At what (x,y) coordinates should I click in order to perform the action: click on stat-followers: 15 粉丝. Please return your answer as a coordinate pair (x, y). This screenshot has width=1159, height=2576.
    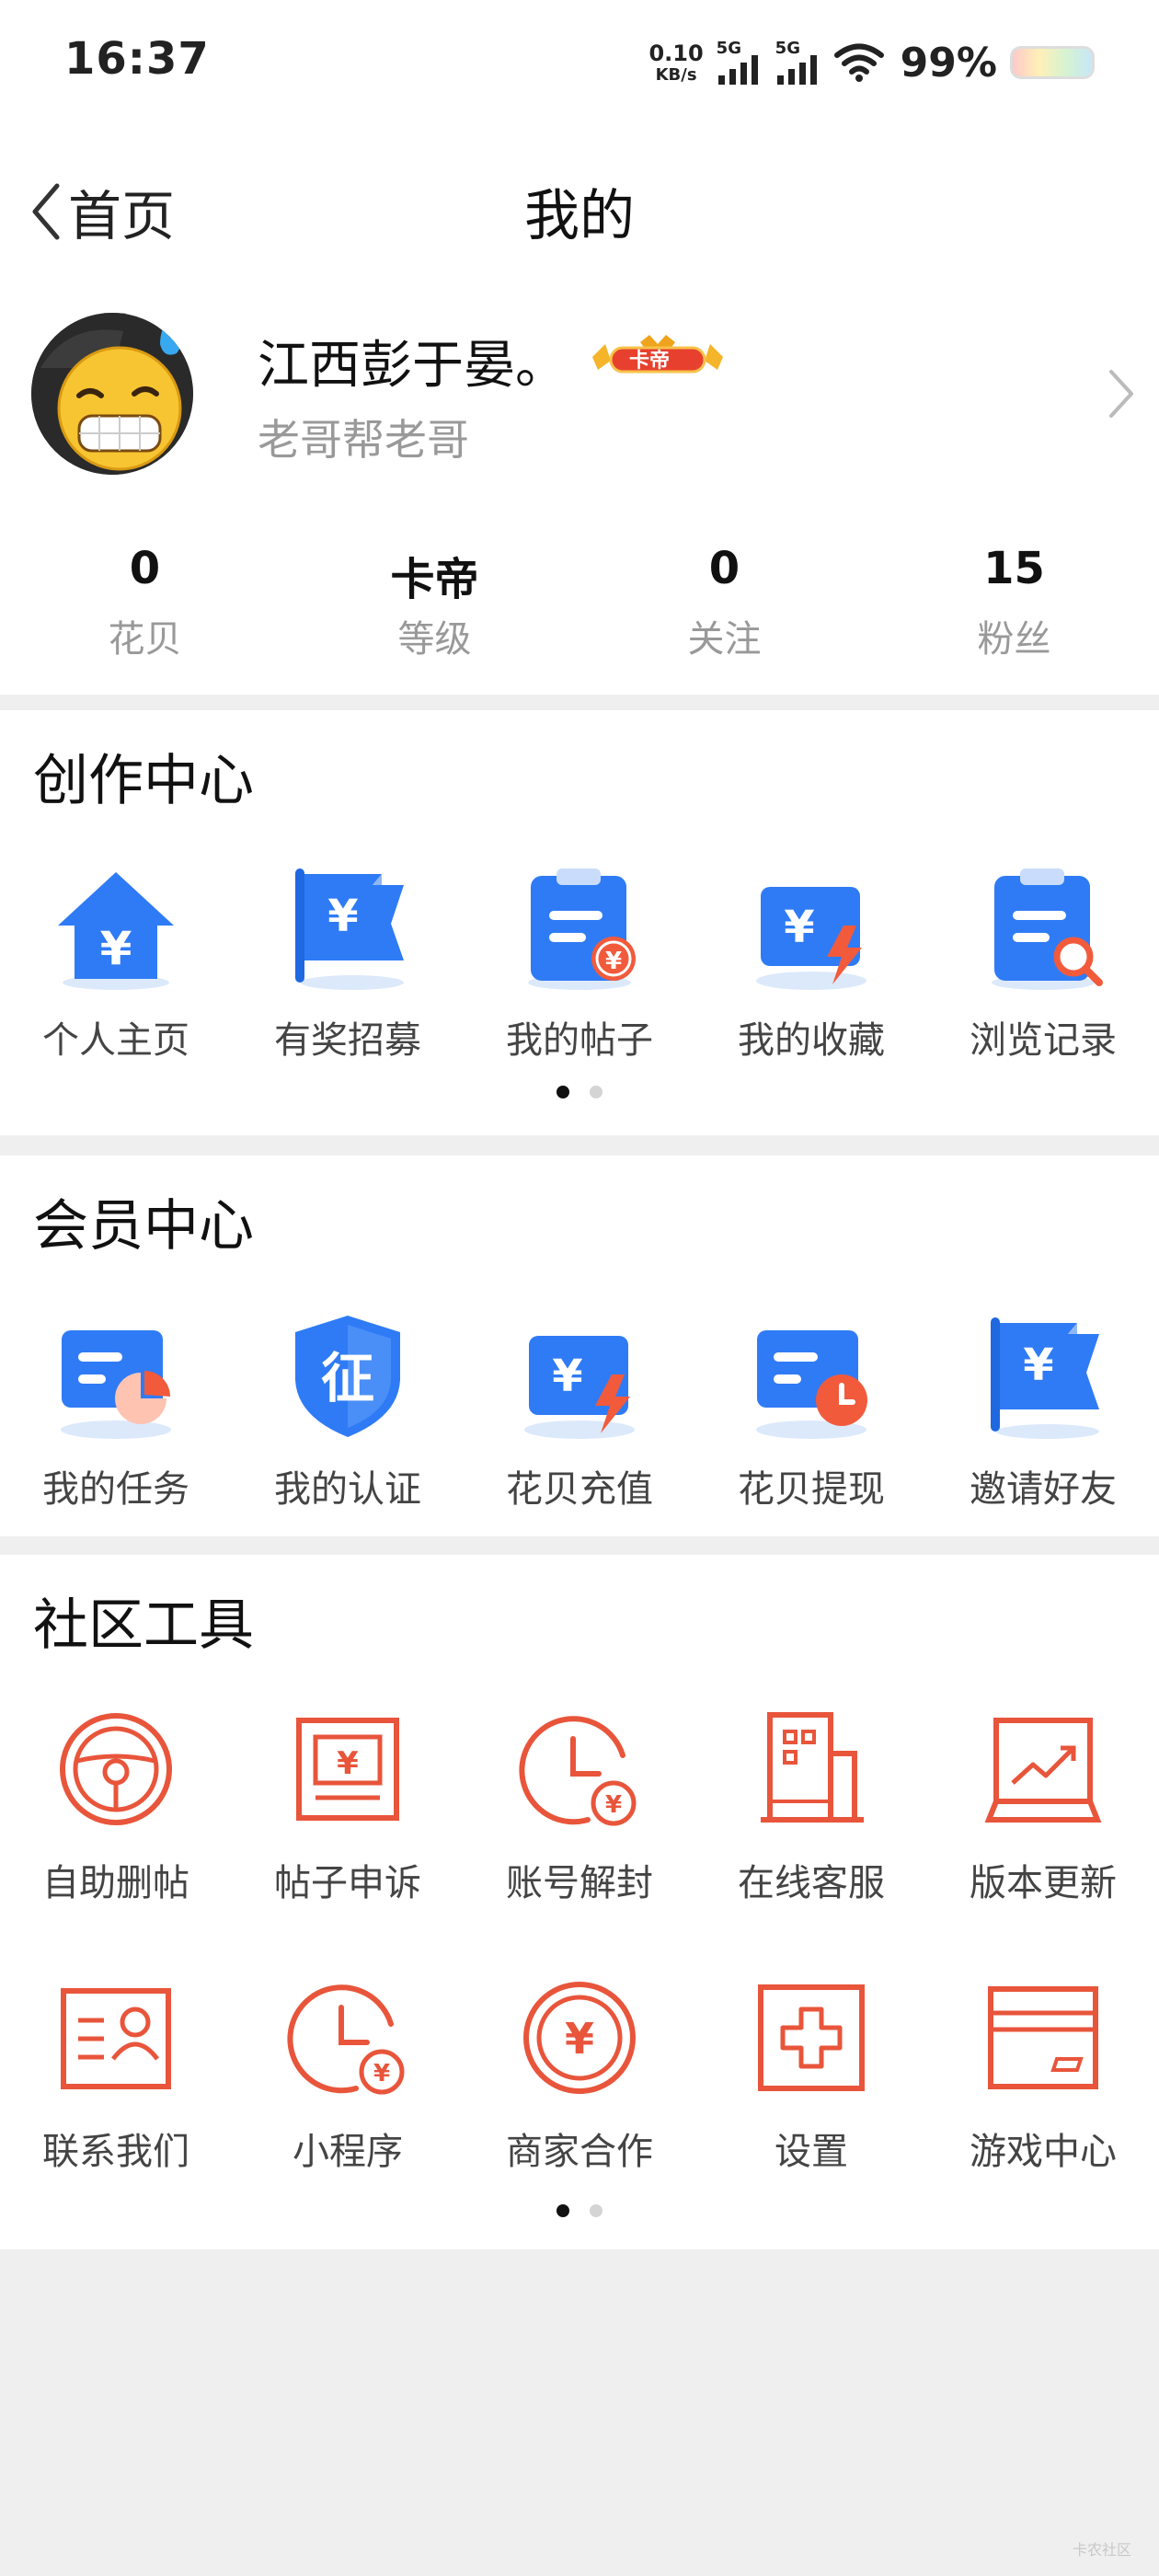
    Looking at the image, I should click on (1014, 602).